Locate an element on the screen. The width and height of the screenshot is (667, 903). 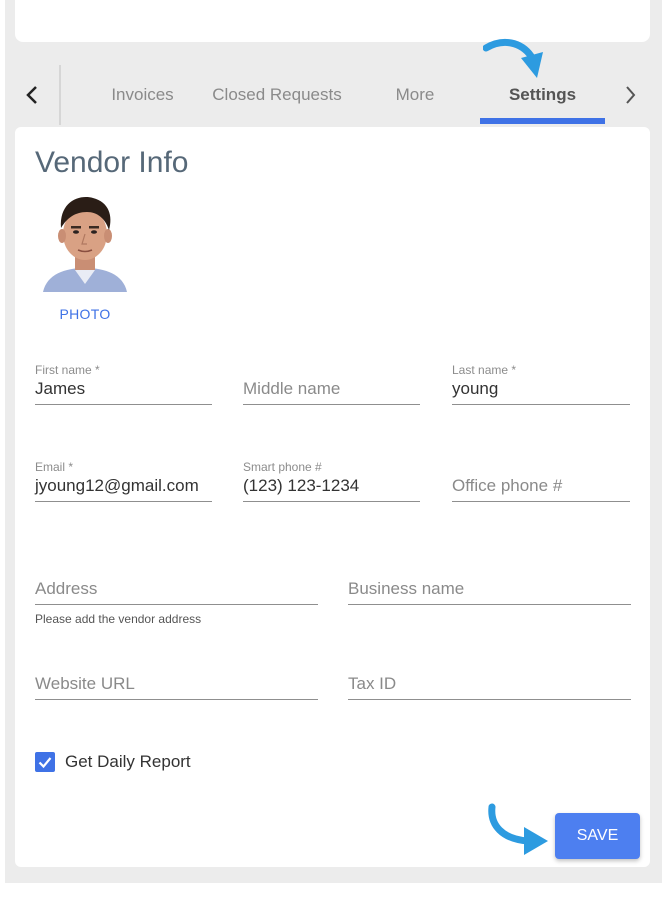
save-button: SAVE is located at coordinates (597, 836).